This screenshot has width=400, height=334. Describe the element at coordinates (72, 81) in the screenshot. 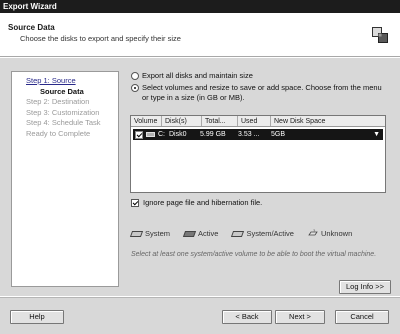

I see `step-source: Step 1: Source` at that location.